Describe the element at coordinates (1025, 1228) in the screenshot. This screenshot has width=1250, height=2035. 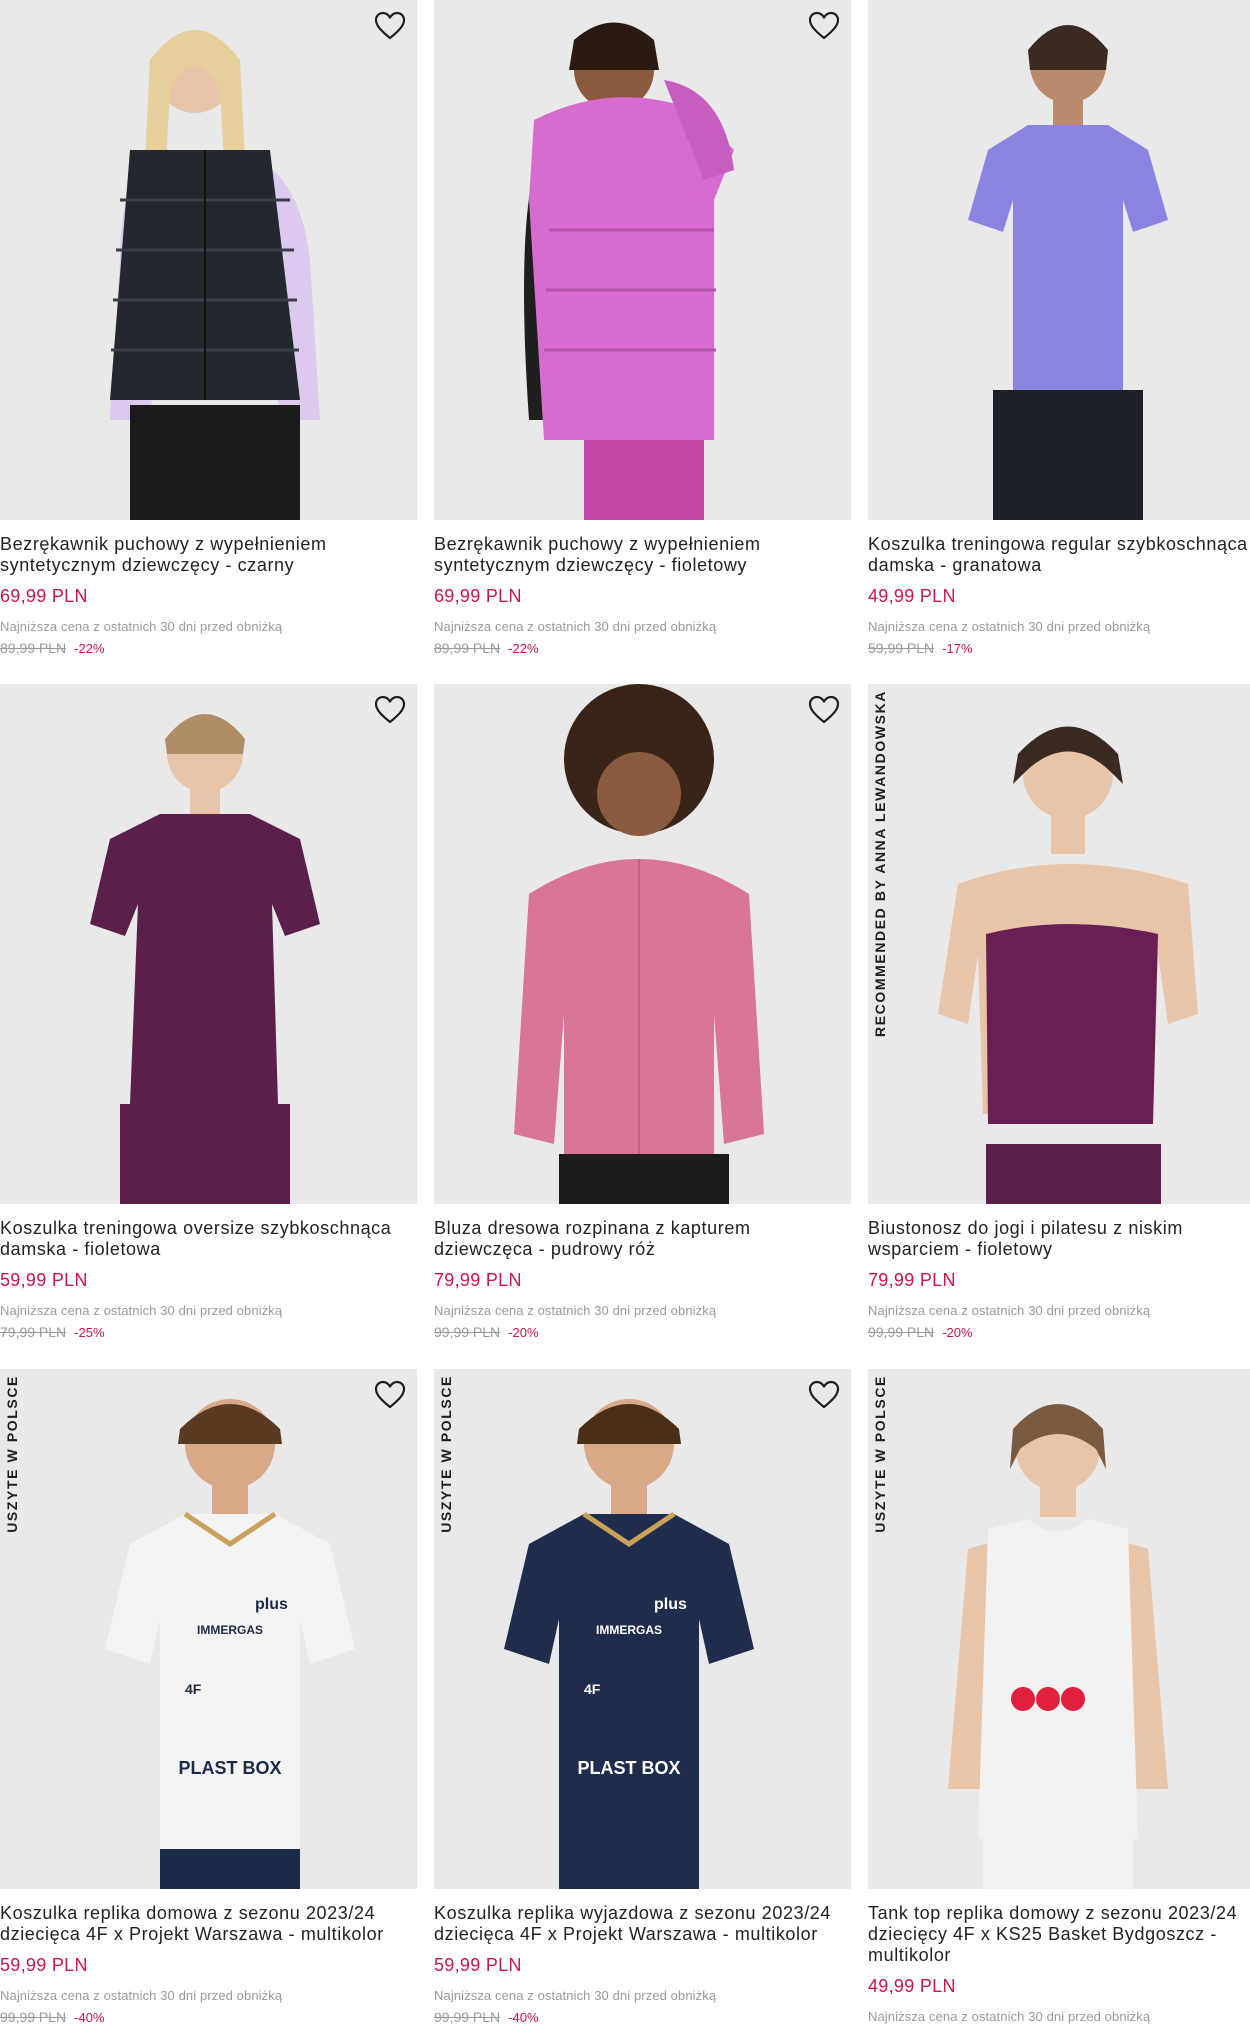
I see `product-title-line1: Biustonosz do jogi i pilatesu z niskim` at that location.